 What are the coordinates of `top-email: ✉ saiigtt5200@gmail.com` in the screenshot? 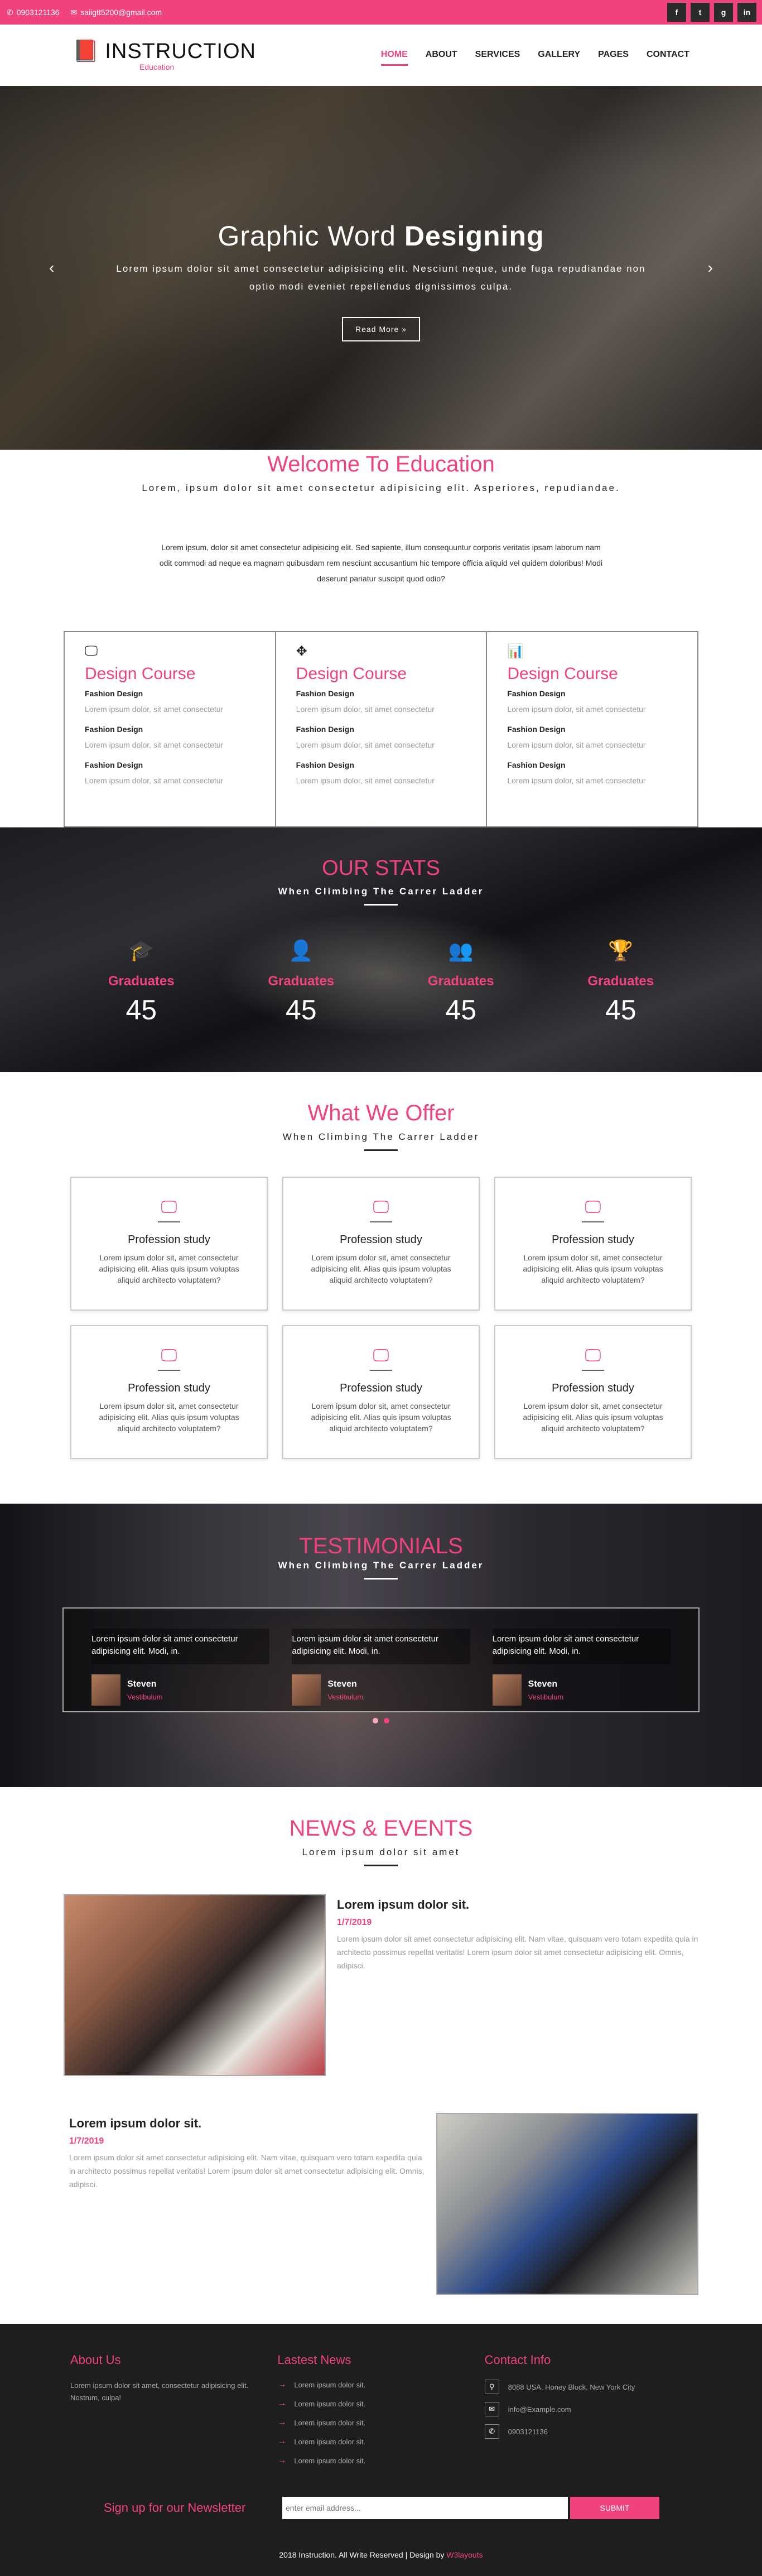 It's located at (117, 13).